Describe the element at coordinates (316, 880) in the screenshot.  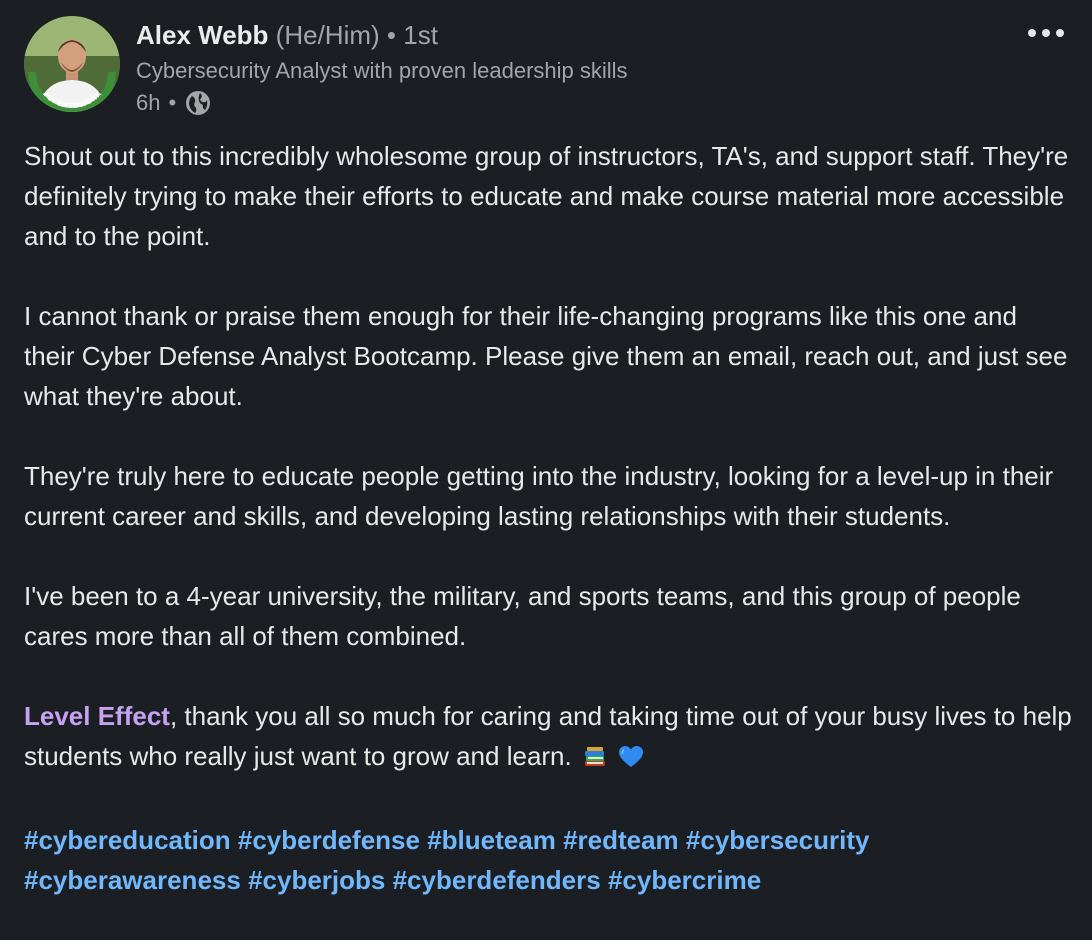
I see `hashtag-link: #cyberjobs` at that location.